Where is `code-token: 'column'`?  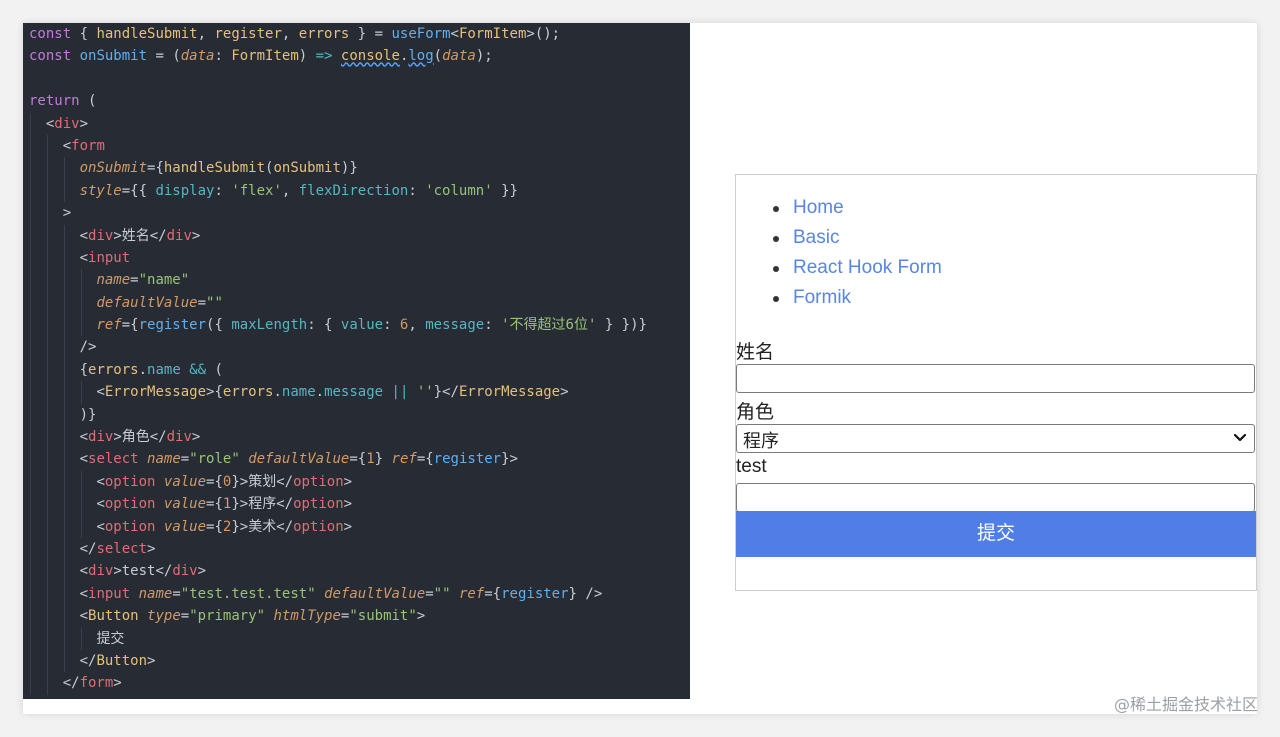 code-token: 'column' is located at coordinates (459, 190).